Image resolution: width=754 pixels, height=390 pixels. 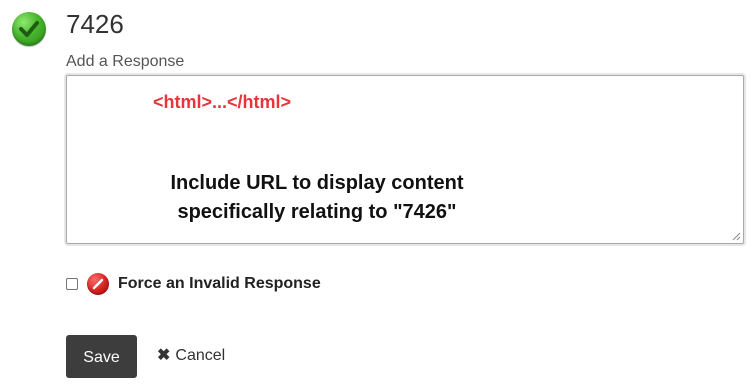 I want to click on resize-handle-icon, so click(x=736, y=236).